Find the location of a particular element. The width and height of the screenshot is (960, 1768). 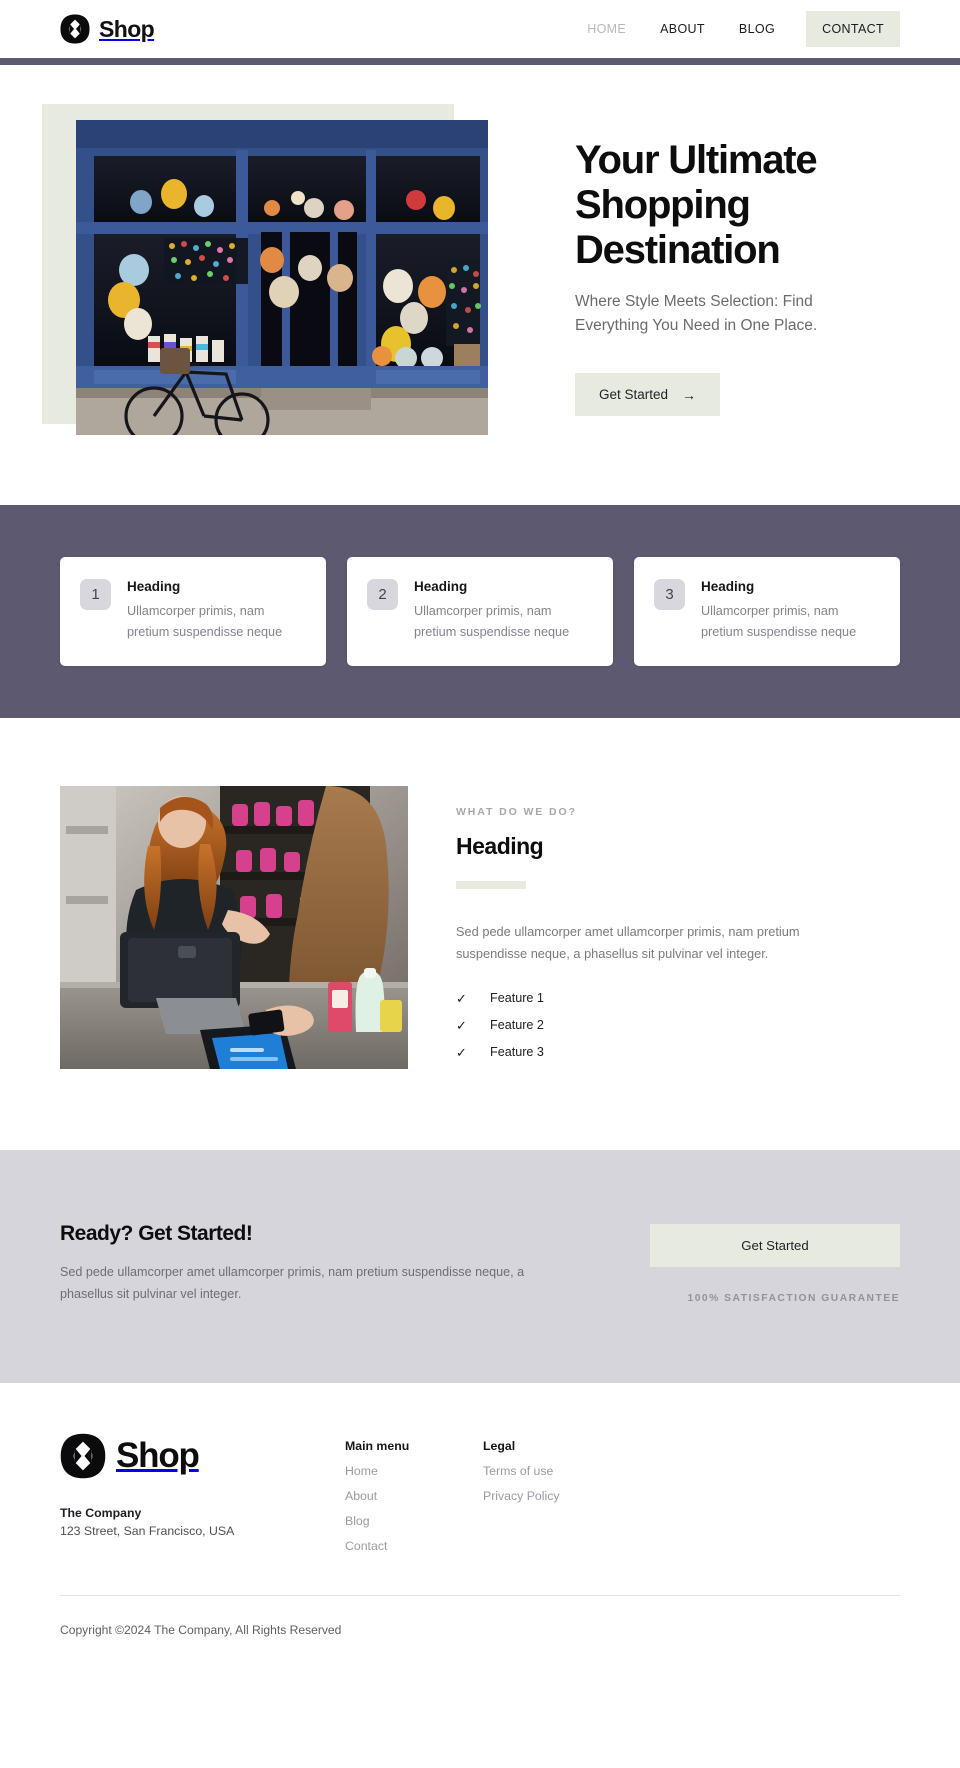

list-item: ✓ Feature 2 is located at coordinates (678, 1025).